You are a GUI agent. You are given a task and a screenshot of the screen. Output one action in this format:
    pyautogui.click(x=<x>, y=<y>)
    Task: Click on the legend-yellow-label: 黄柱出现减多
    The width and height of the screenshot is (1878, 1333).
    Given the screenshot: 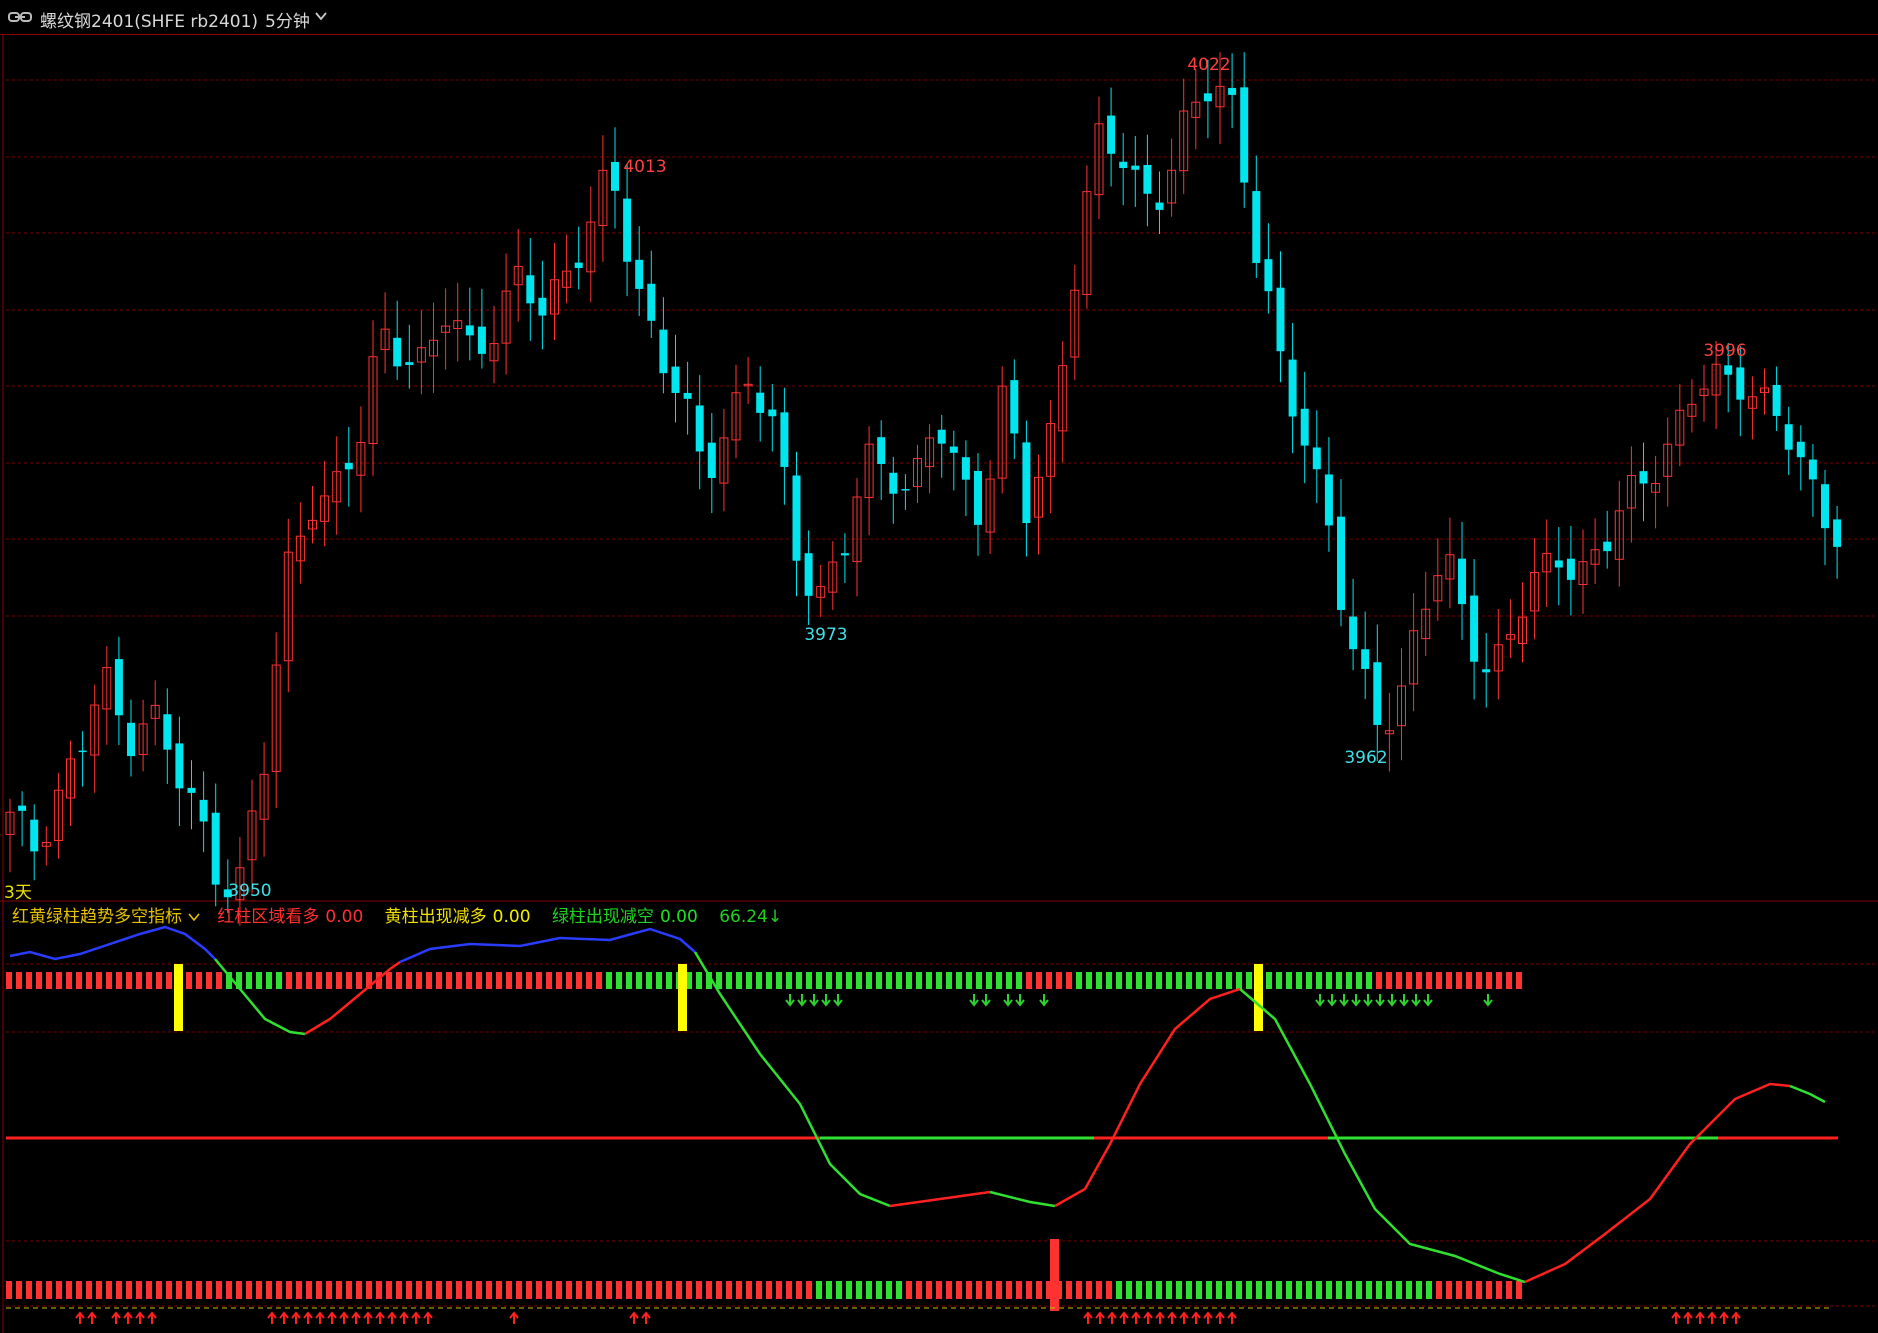 What is the action you would take?
    pyautogui.click(x=435, y=917)
    